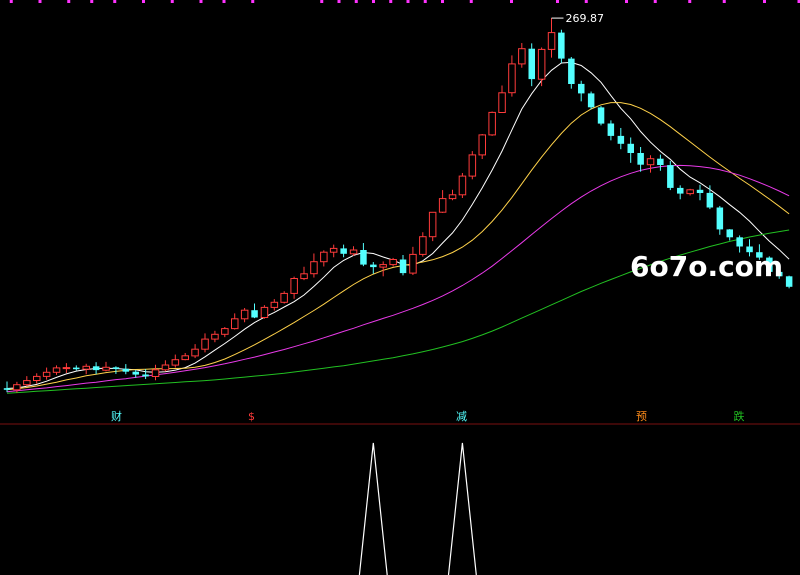 The image size is (800, 575). I want to click on peak-annotation: 269.87, so click(577, 18).